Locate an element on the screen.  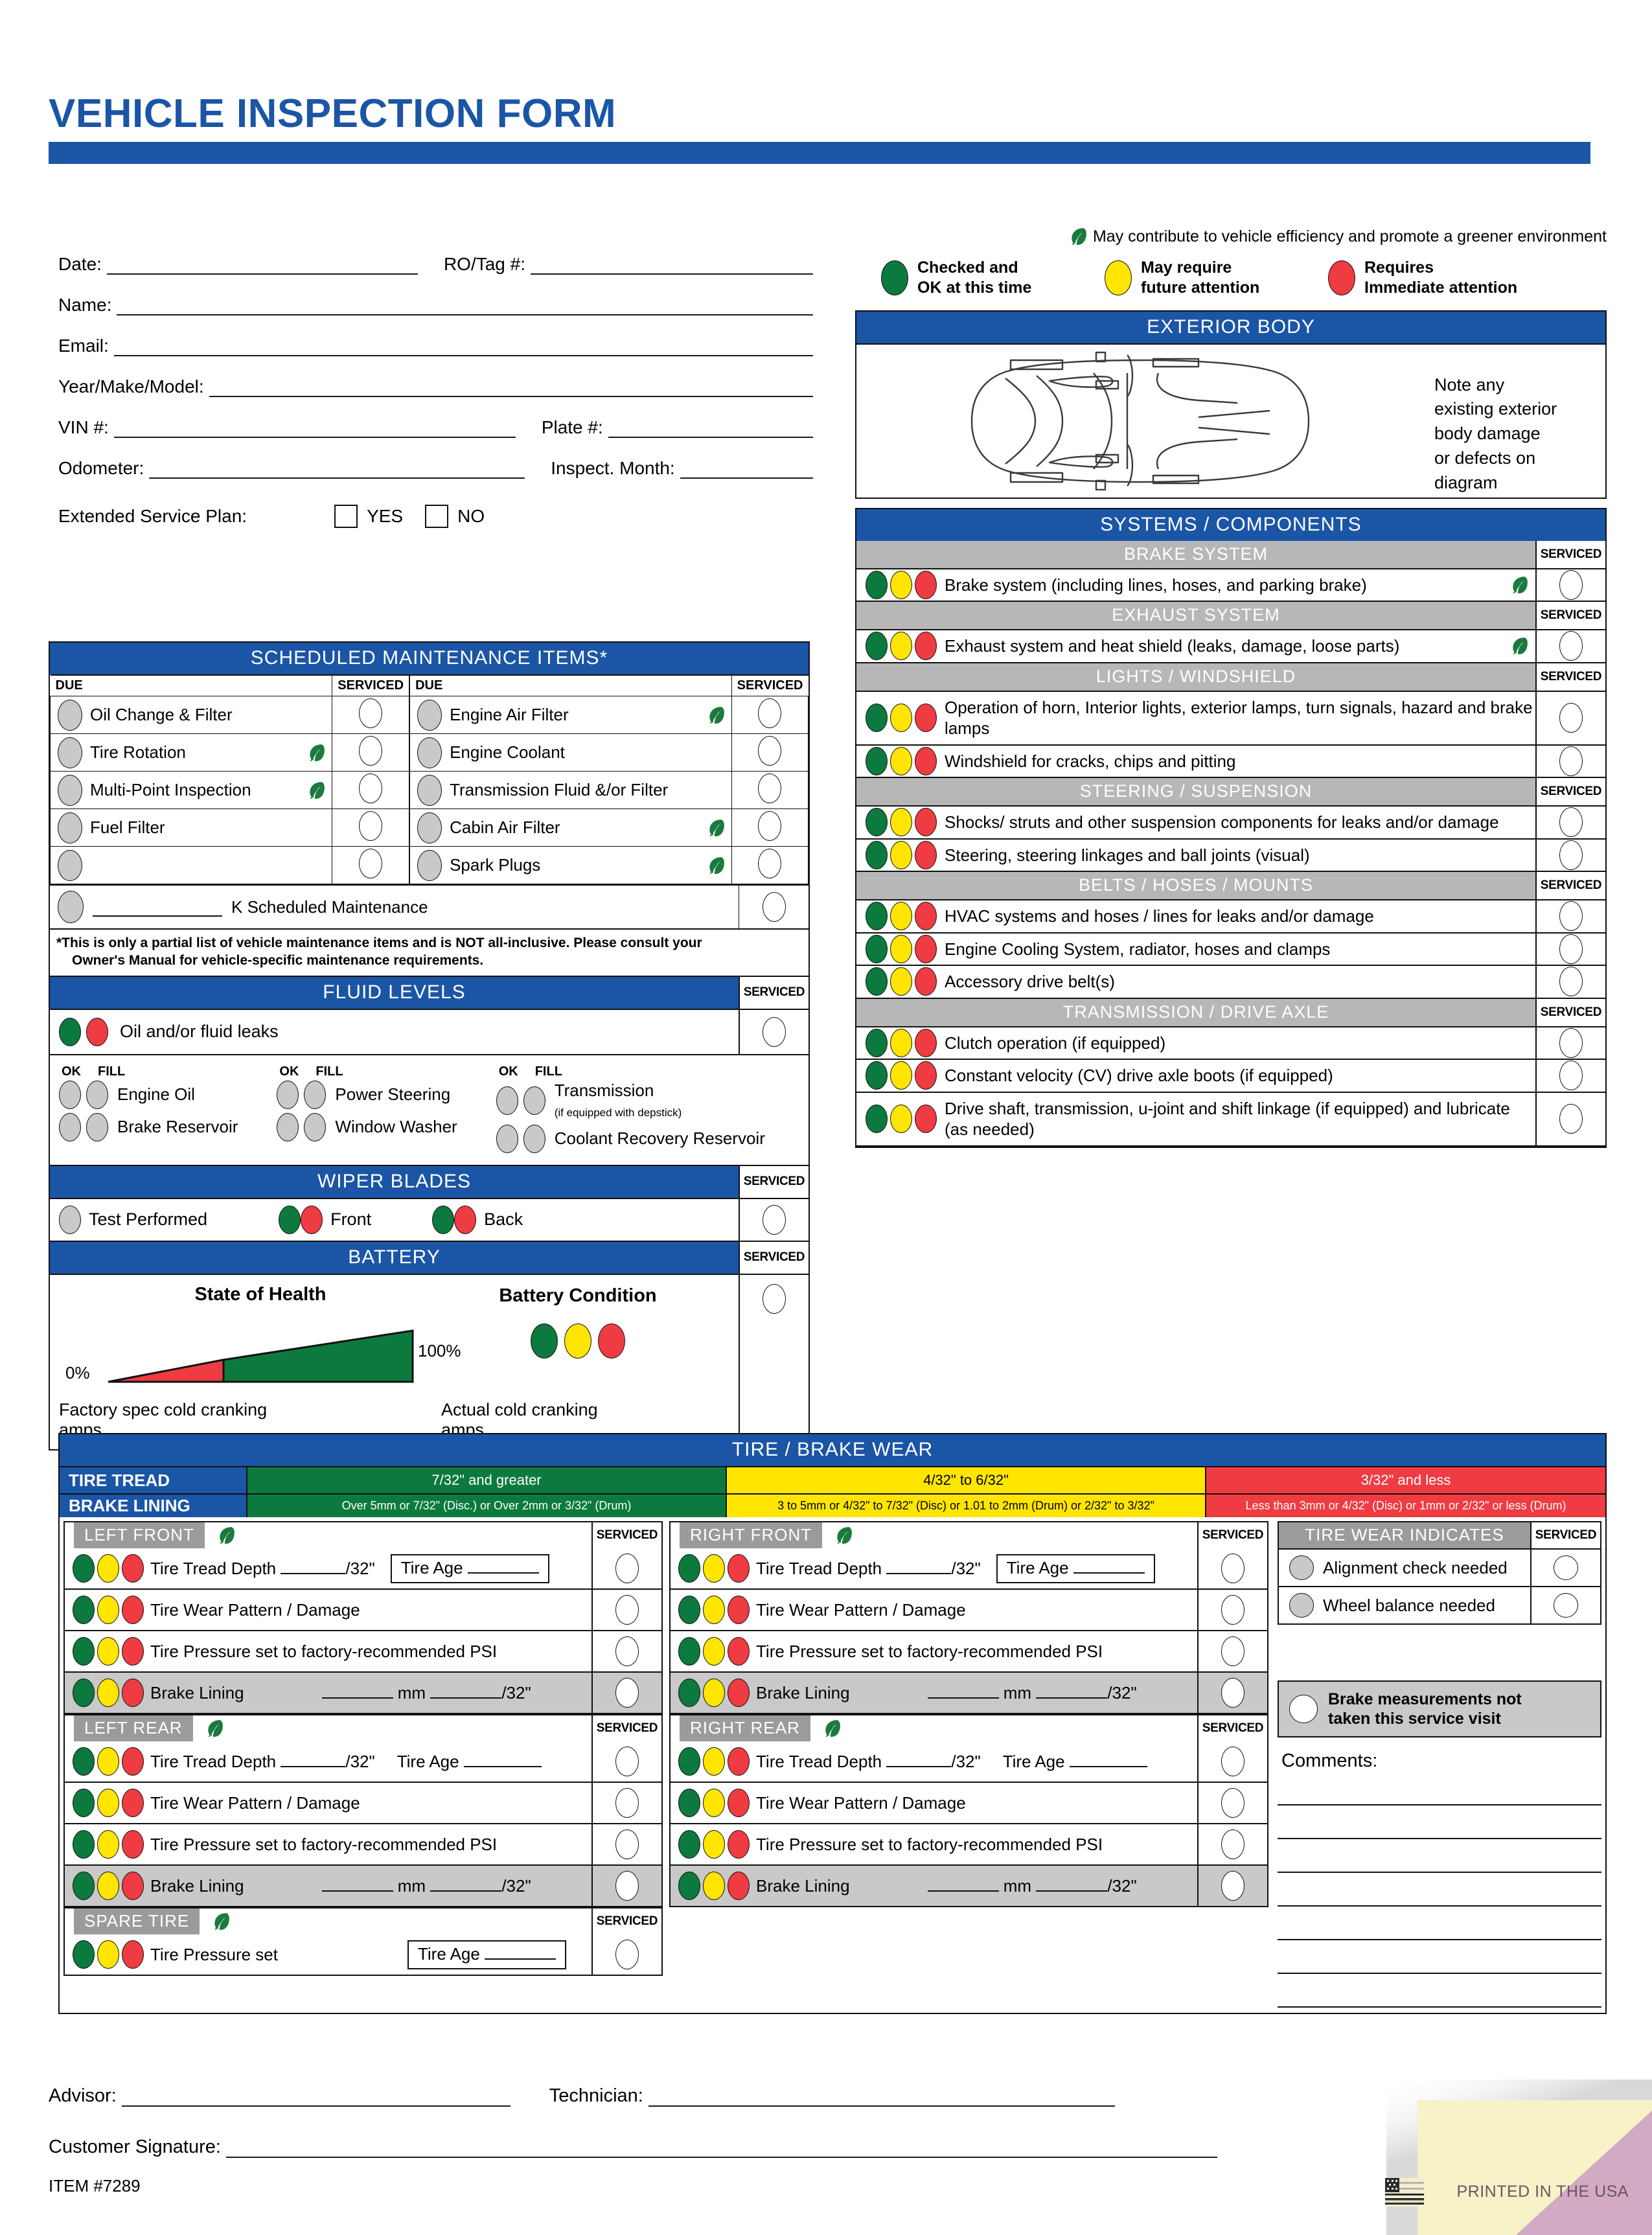
left-front-wear-red-dot is located at coordinates (133, 1610).